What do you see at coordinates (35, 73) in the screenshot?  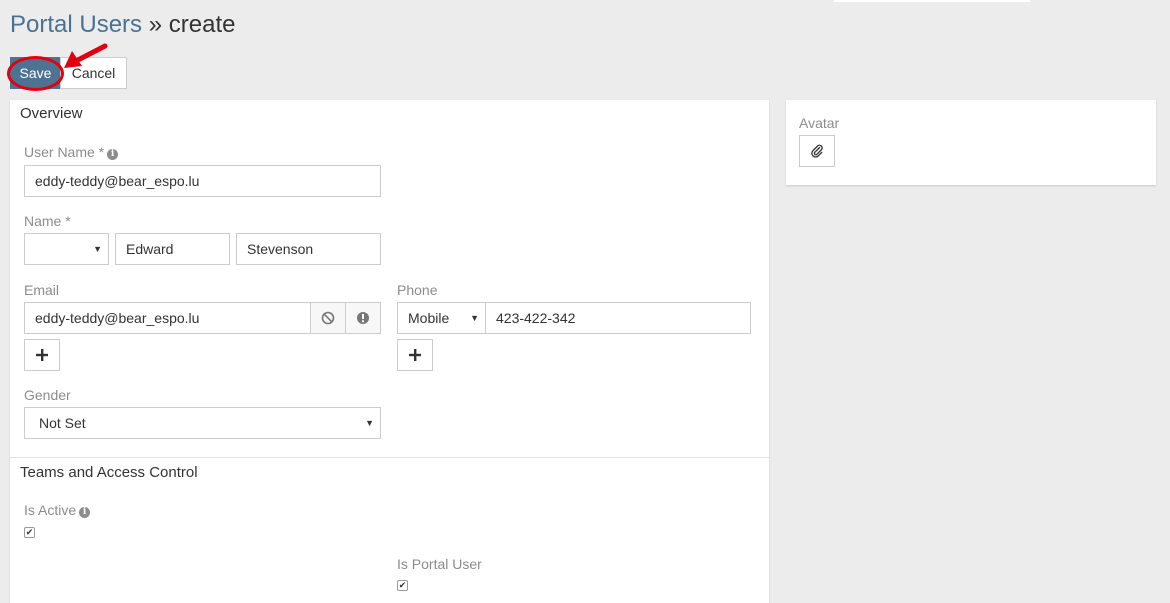 I see `save-button: Save` at bounding box center [35, 73].